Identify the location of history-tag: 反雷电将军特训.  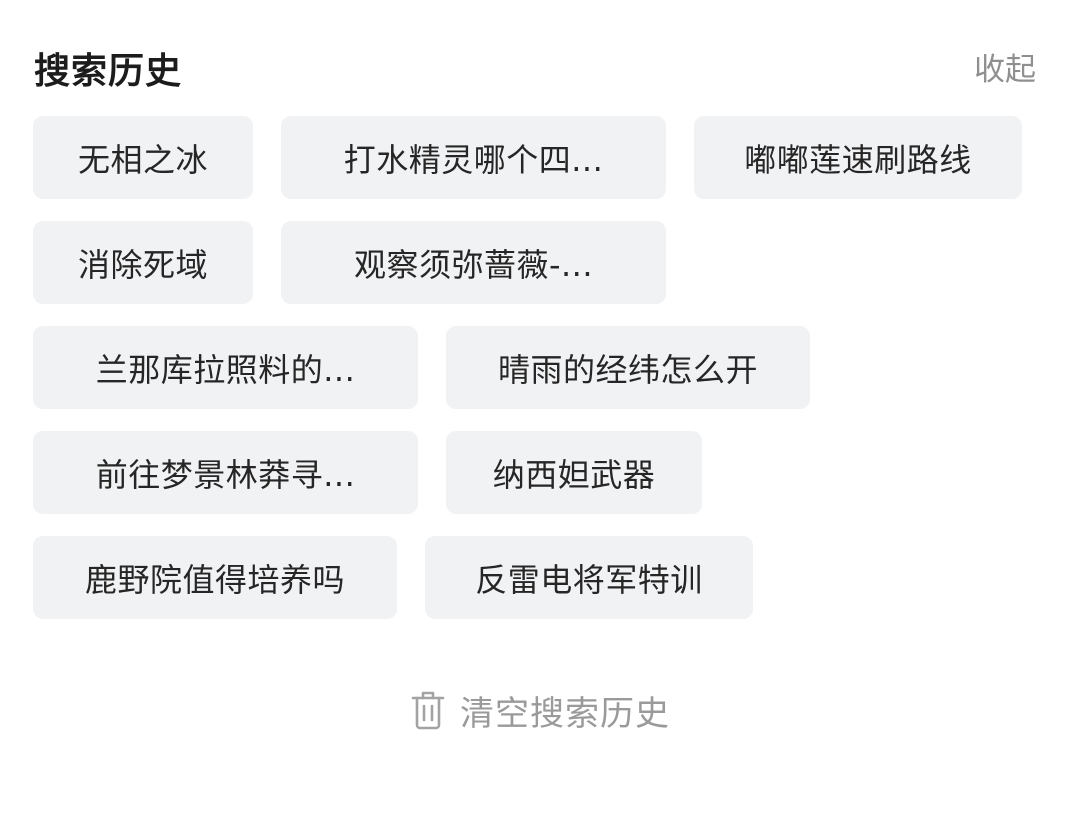
(589, 577).